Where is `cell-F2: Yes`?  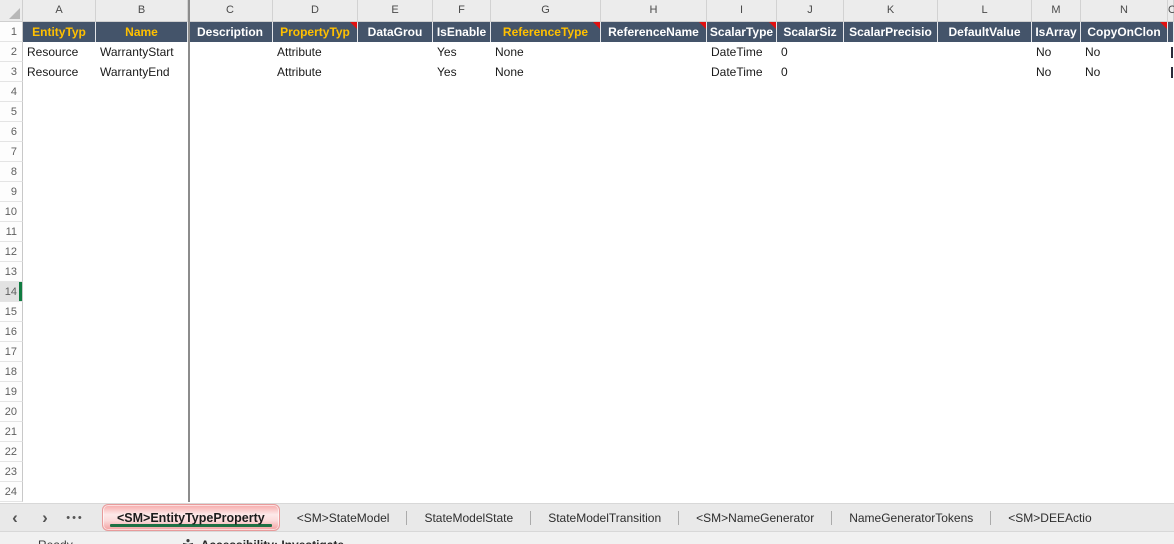 cell-F2: Yes is located at coordinates (462, 52).